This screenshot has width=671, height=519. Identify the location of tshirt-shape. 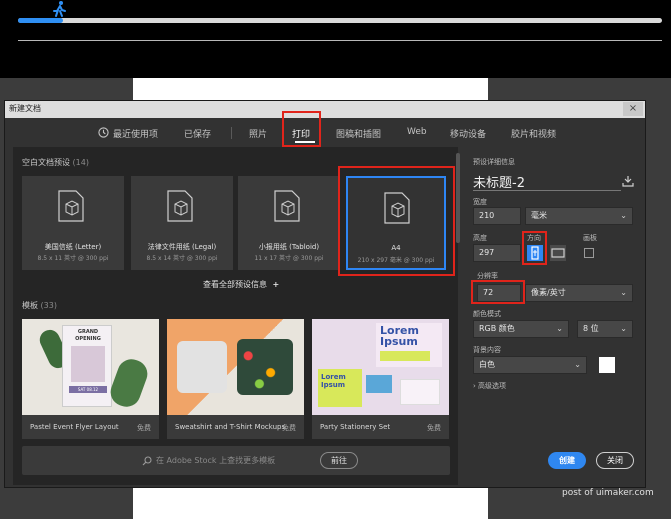
(265, 367).